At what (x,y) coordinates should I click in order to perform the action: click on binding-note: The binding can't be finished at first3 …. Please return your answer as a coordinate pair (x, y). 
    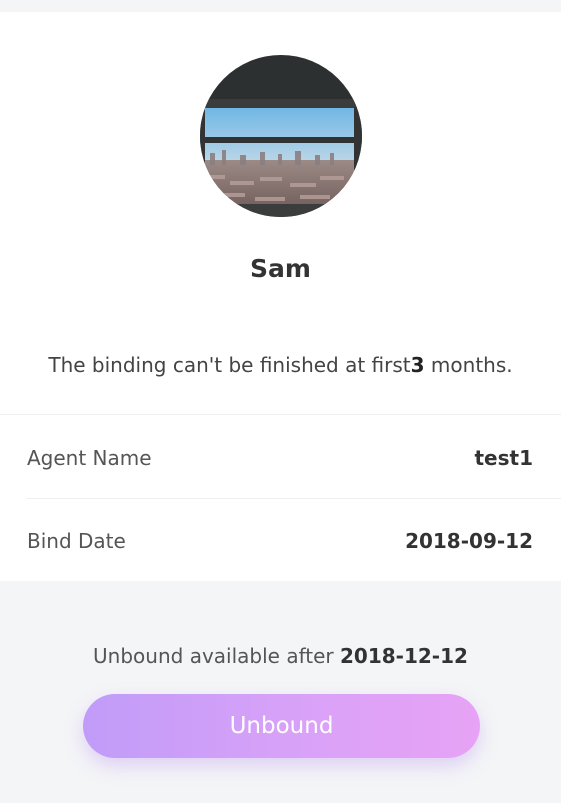
    Looking at the image, I should click on (280, 365).